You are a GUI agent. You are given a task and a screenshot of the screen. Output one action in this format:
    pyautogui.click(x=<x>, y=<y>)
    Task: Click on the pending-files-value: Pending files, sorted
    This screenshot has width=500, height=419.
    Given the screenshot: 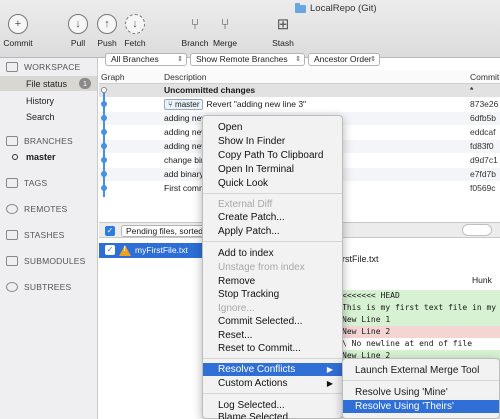 What is the action you would take?
    pyautogui.click(x=165, y=231)
    